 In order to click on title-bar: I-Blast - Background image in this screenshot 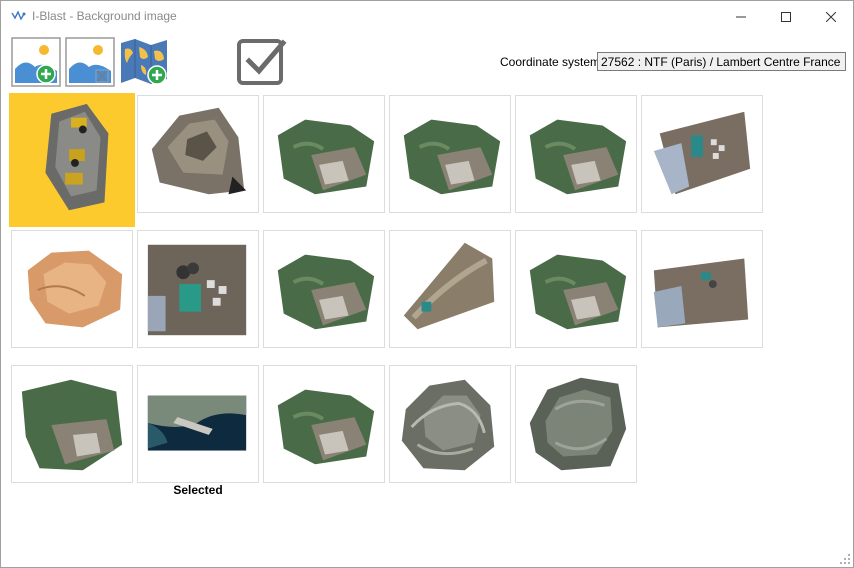, I will do `click(427, 16)`.